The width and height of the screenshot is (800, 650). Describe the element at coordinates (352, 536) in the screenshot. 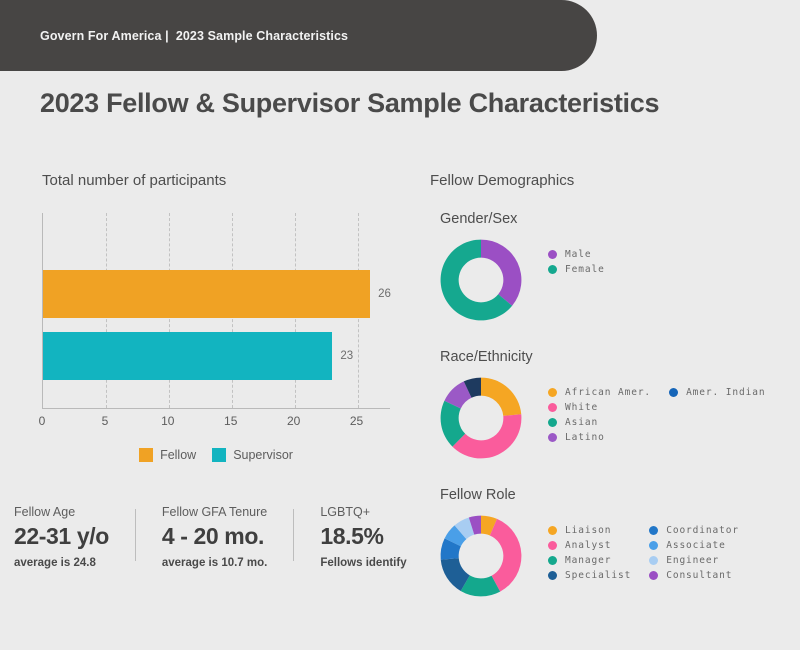

I see `stat-value: 18.5%` at that location.